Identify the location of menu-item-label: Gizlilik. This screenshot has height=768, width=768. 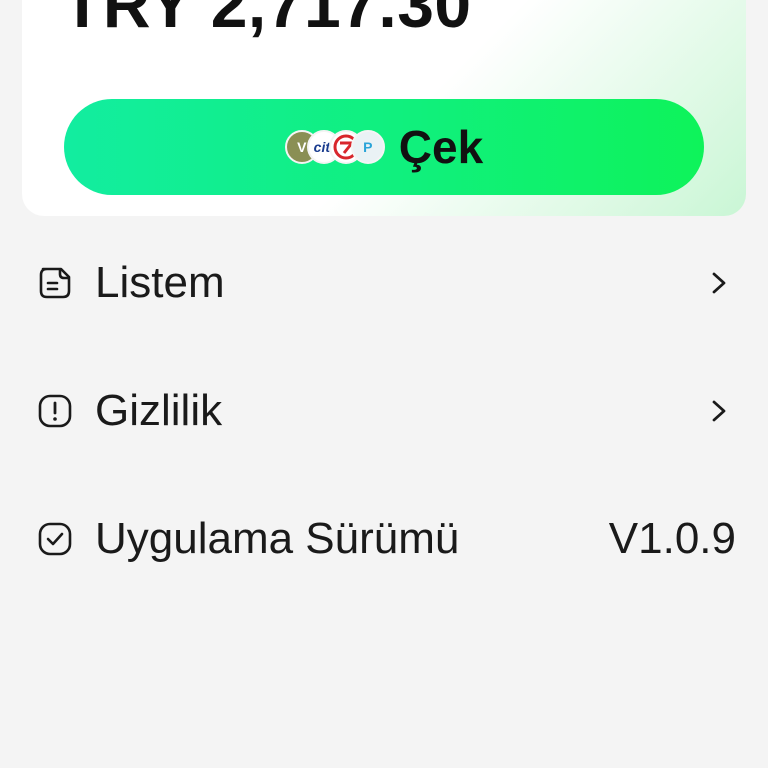
(159, 410).